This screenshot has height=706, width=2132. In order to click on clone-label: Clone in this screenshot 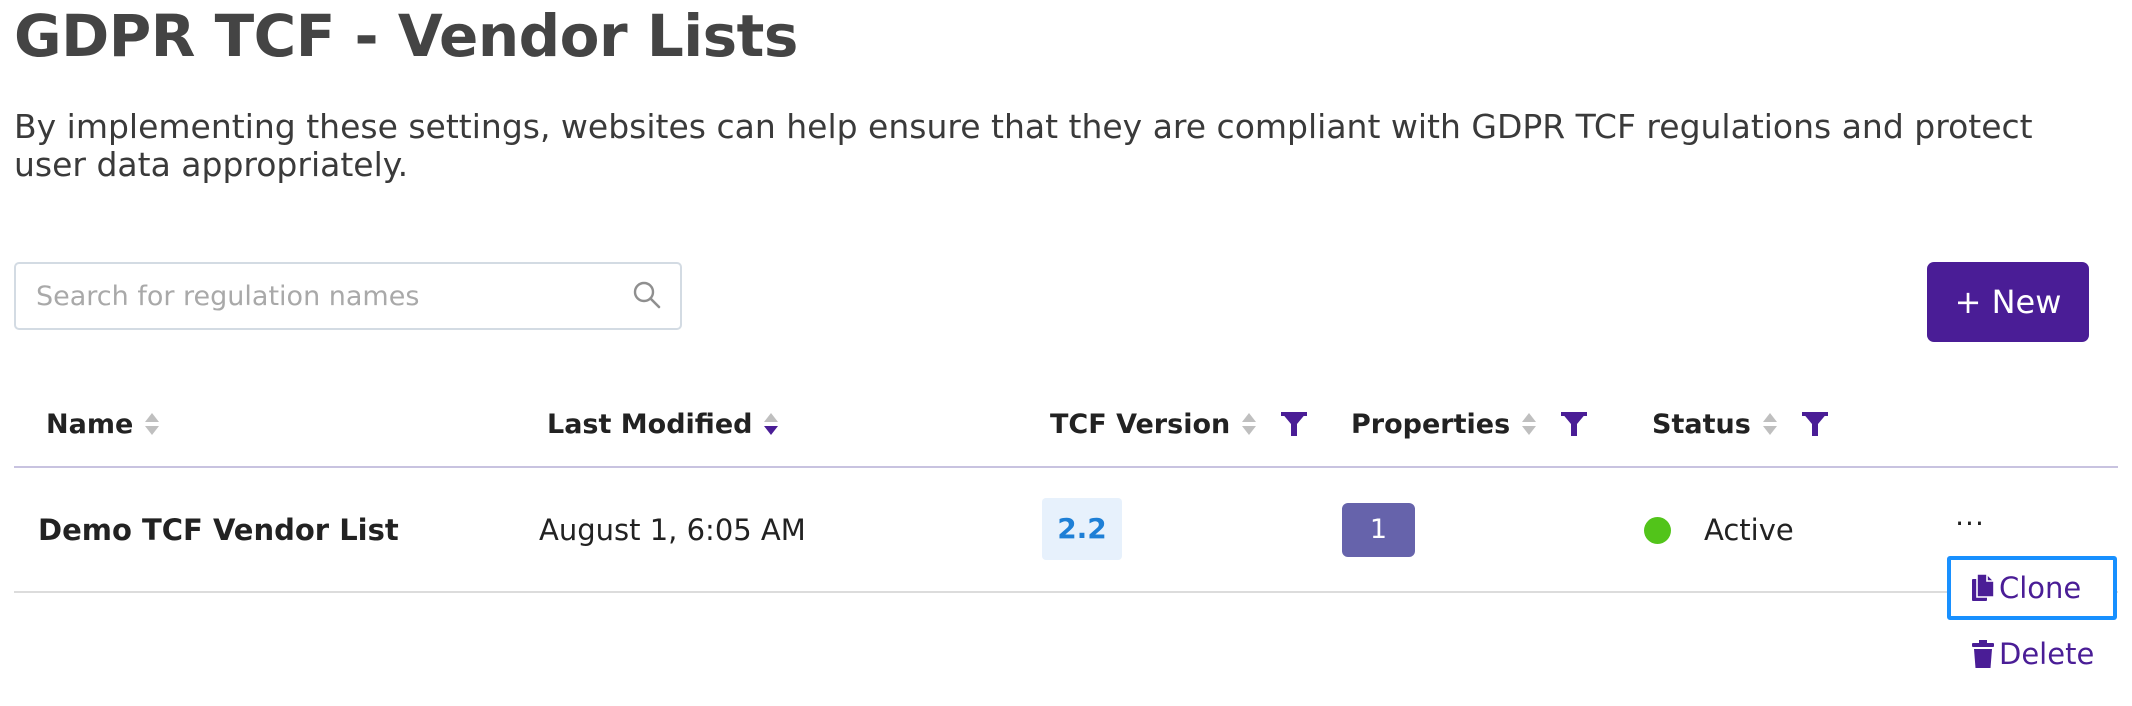, I will do `click(2040, 588)`.